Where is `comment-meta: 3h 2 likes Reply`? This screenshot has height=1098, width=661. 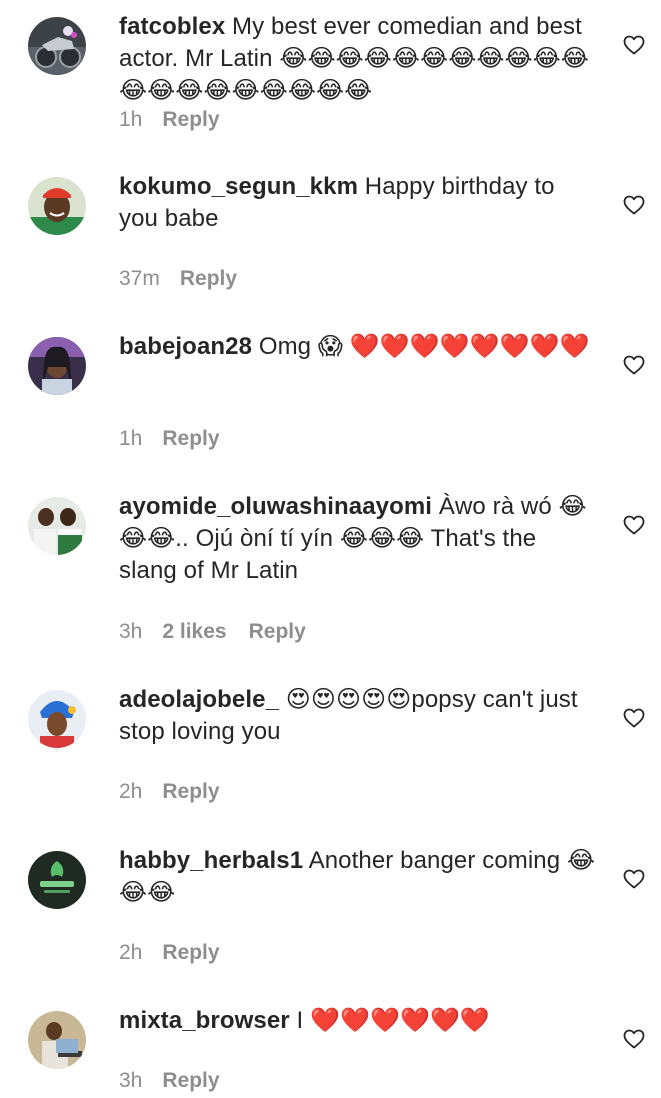
comment-meta: 3h 2 likes Reply is located at coordinates (212, 632).